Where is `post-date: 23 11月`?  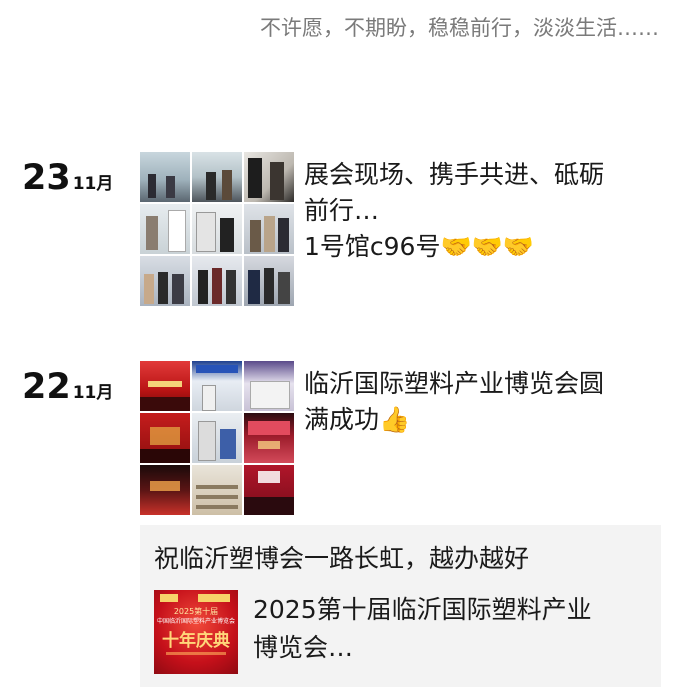
post-date: 23 11月 is located at coordinates (67, 178).